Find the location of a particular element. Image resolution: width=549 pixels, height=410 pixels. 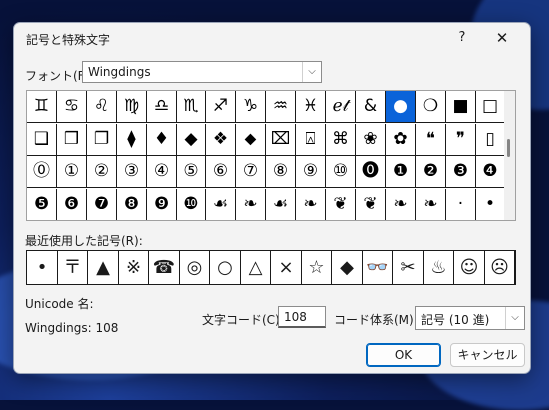

symbol-cell: • is located at coordinates (490, 204).